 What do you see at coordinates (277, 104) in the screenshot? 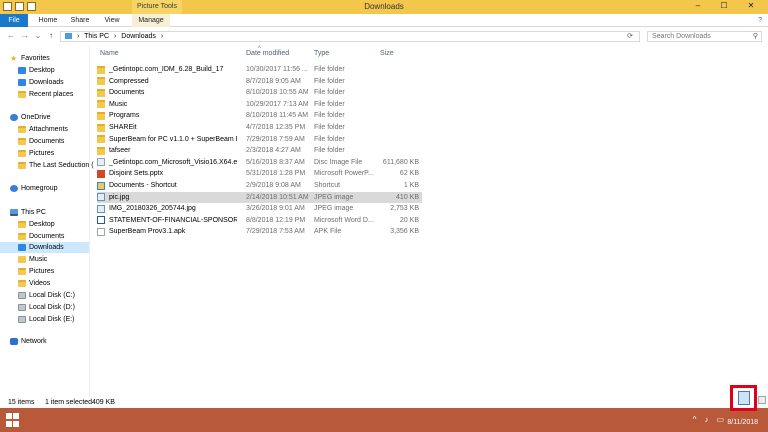
I see `date-cell: 10/29/2017 7:13 AM` at bounding box center [277, 104].